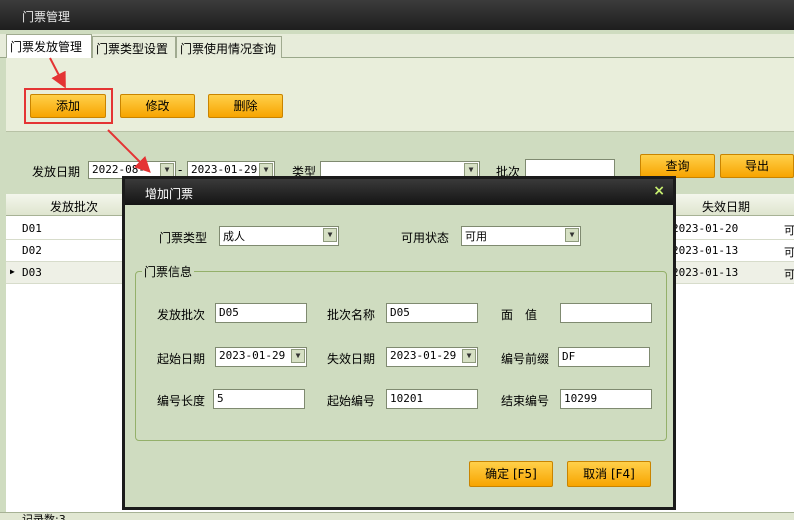  What do you see at coordinates (279, 236) in the screenshot?
I see `ticket-type-select: 成人 ▼` at bounding box center [279, 236].